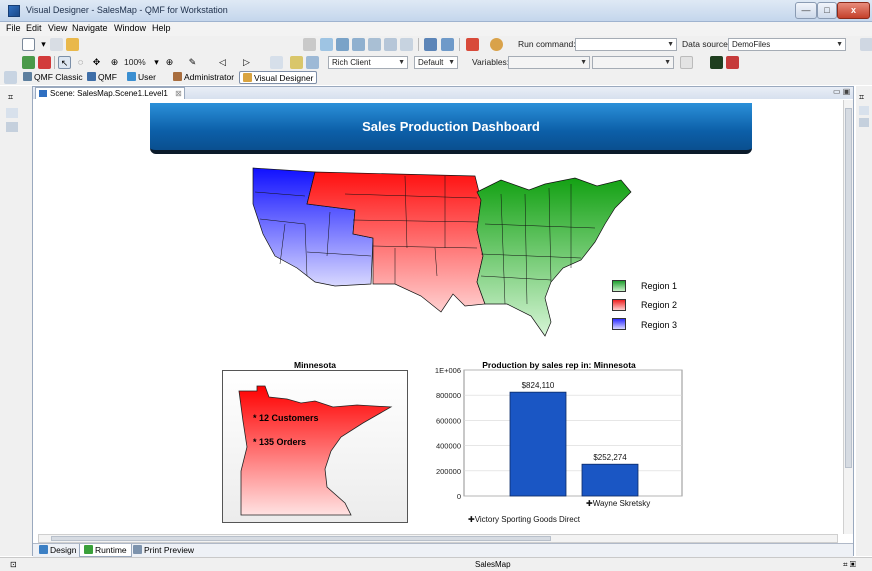 The image size is (872, 571). I want to click on menu-file: File, so click(13, 28).